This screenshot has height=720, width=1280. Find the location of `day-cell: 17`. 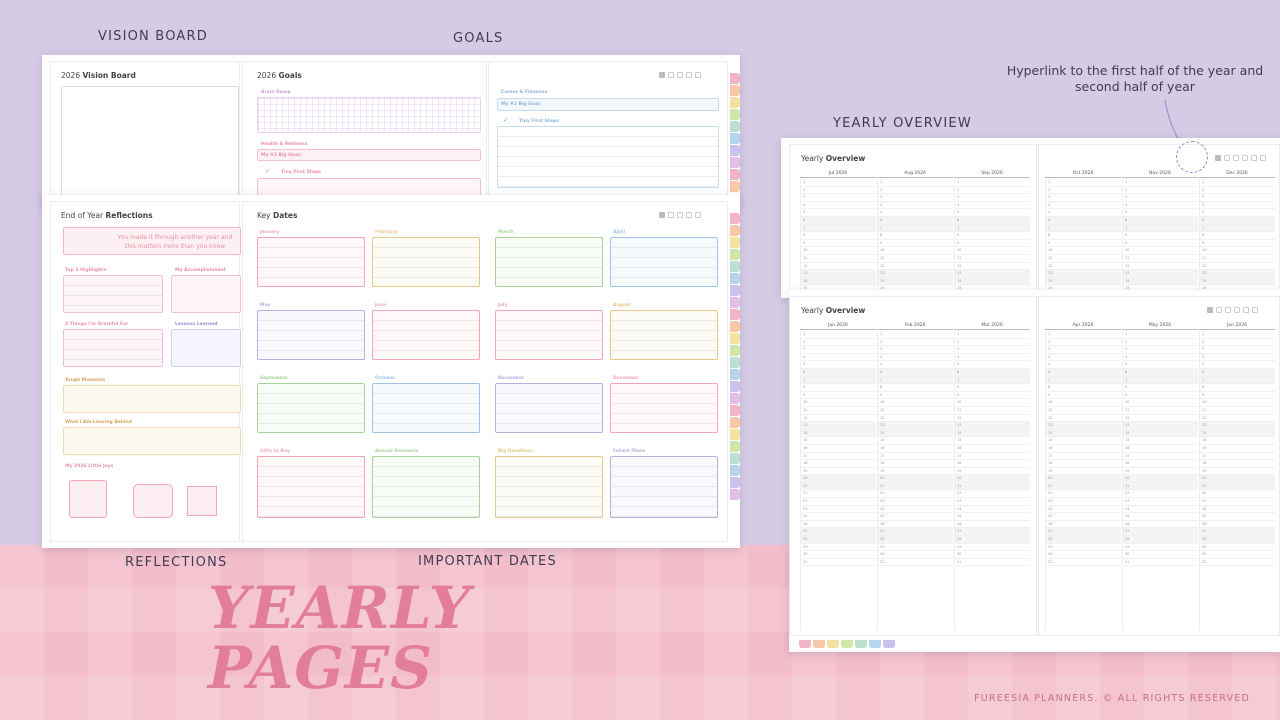

day-cell: 17 is located at coordinates (1160, 457).